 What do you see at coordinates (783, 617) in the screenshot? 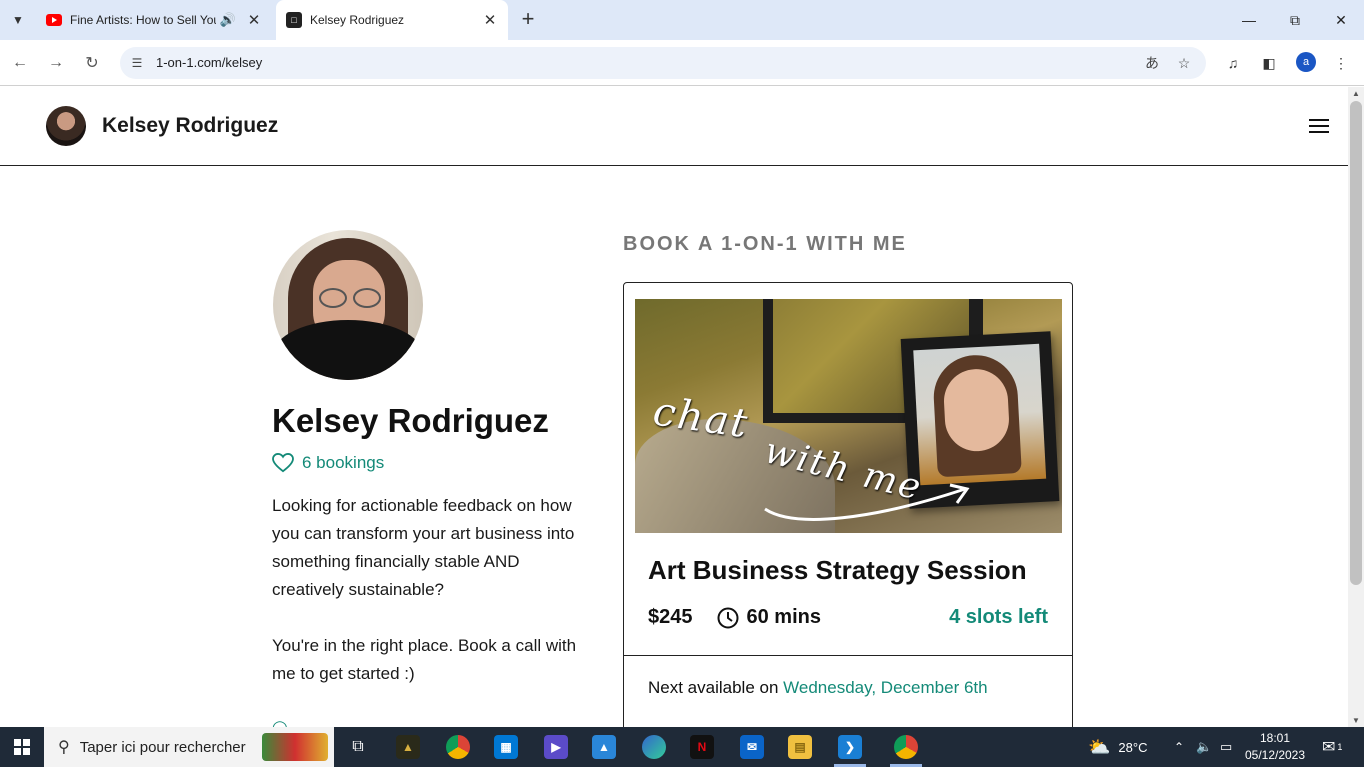
I see `session-duration: 60 mins` at bounding box center [783, 617].